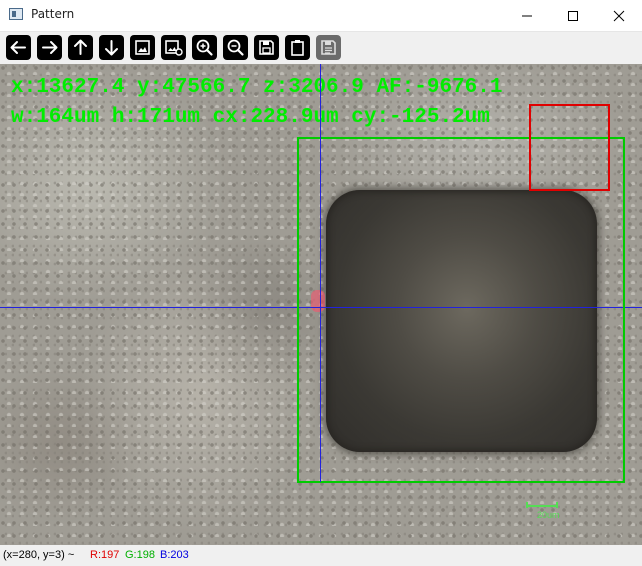  I want to click on toolbar, so click(321, 48).